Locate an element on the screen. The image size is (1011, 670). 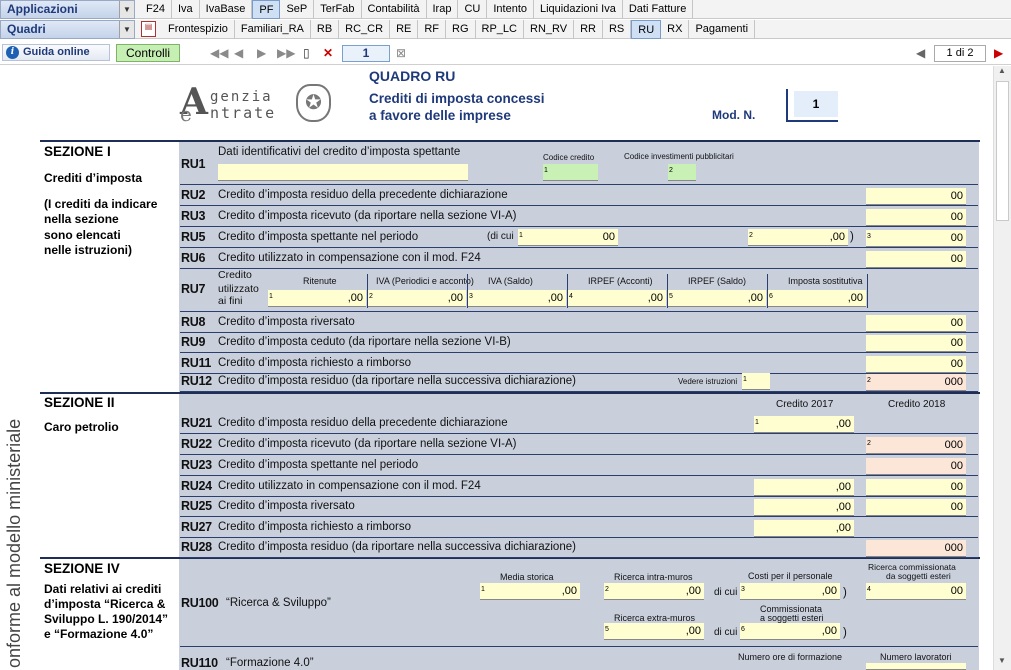
ru5-field: 3 00 is located at coordinates (916, 238).